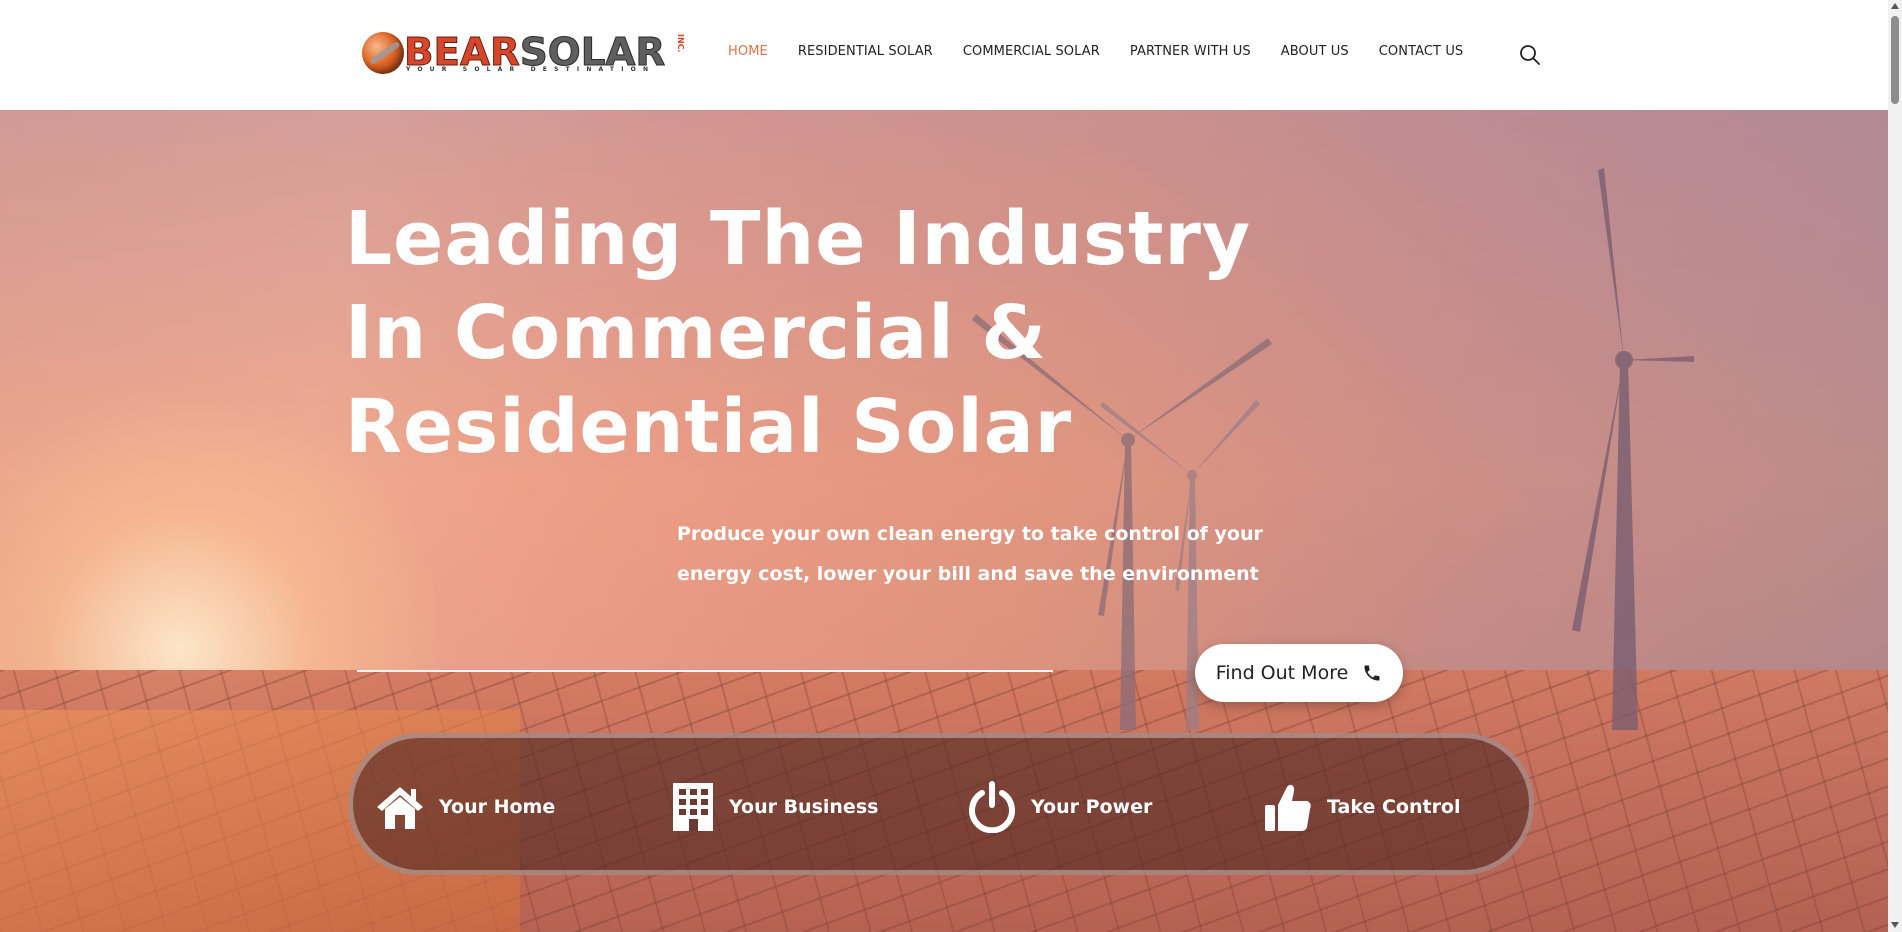 The height and width of the screenshot is (932, 1902). I want to click on nav-item-residential-solar: RESIDENTIAL SOLAR, so click(865, 51).